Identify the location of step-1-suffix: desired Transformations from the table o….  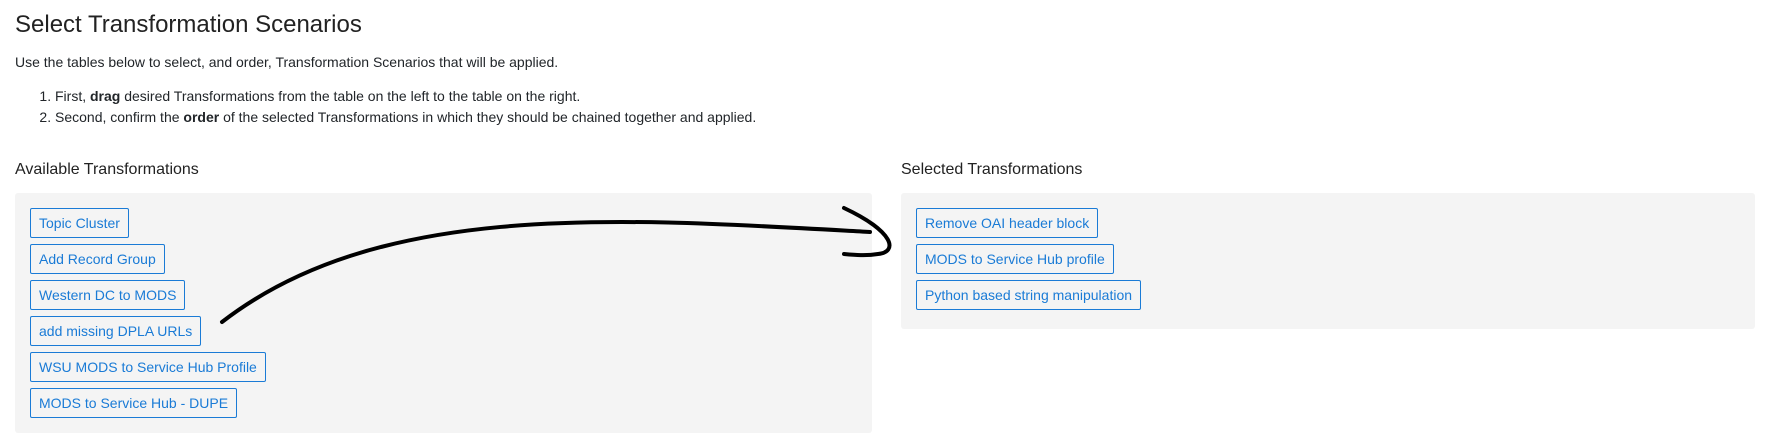
(350, 96).